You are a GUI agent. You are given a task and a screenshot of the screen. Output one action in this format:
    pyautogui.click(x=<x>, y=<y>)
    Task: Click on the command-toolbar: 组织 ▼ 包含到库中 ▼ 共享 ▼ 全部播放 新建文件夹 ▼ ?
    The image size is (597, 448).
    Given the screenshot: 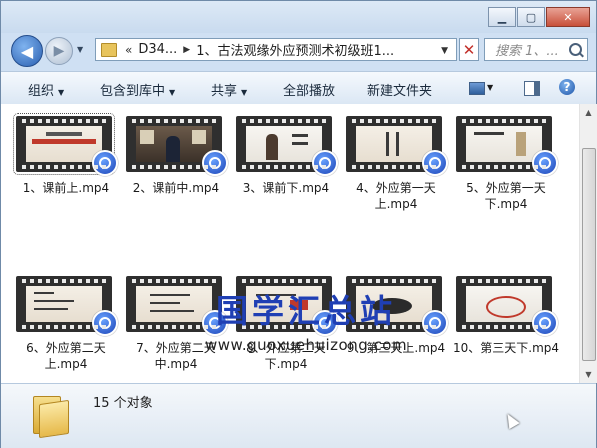 What is the action you would take?
    pyautogui.click(x=298, y=88)
    